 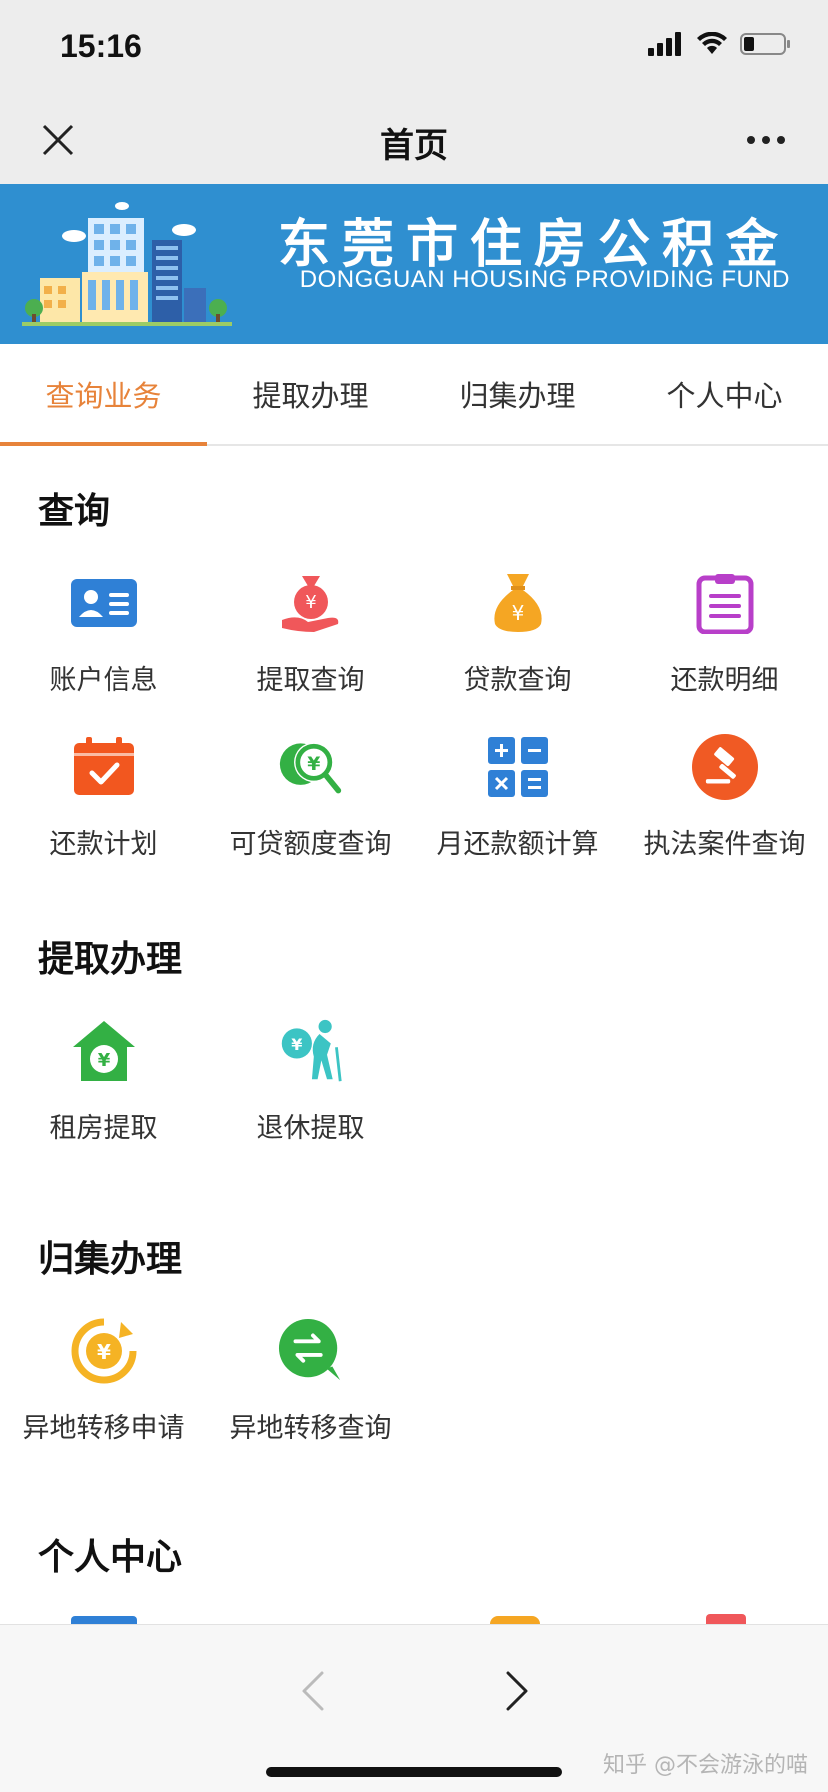 I want to click on grid-item-loan-query: ¥ 贷款查询, so click(x=517, y=645).